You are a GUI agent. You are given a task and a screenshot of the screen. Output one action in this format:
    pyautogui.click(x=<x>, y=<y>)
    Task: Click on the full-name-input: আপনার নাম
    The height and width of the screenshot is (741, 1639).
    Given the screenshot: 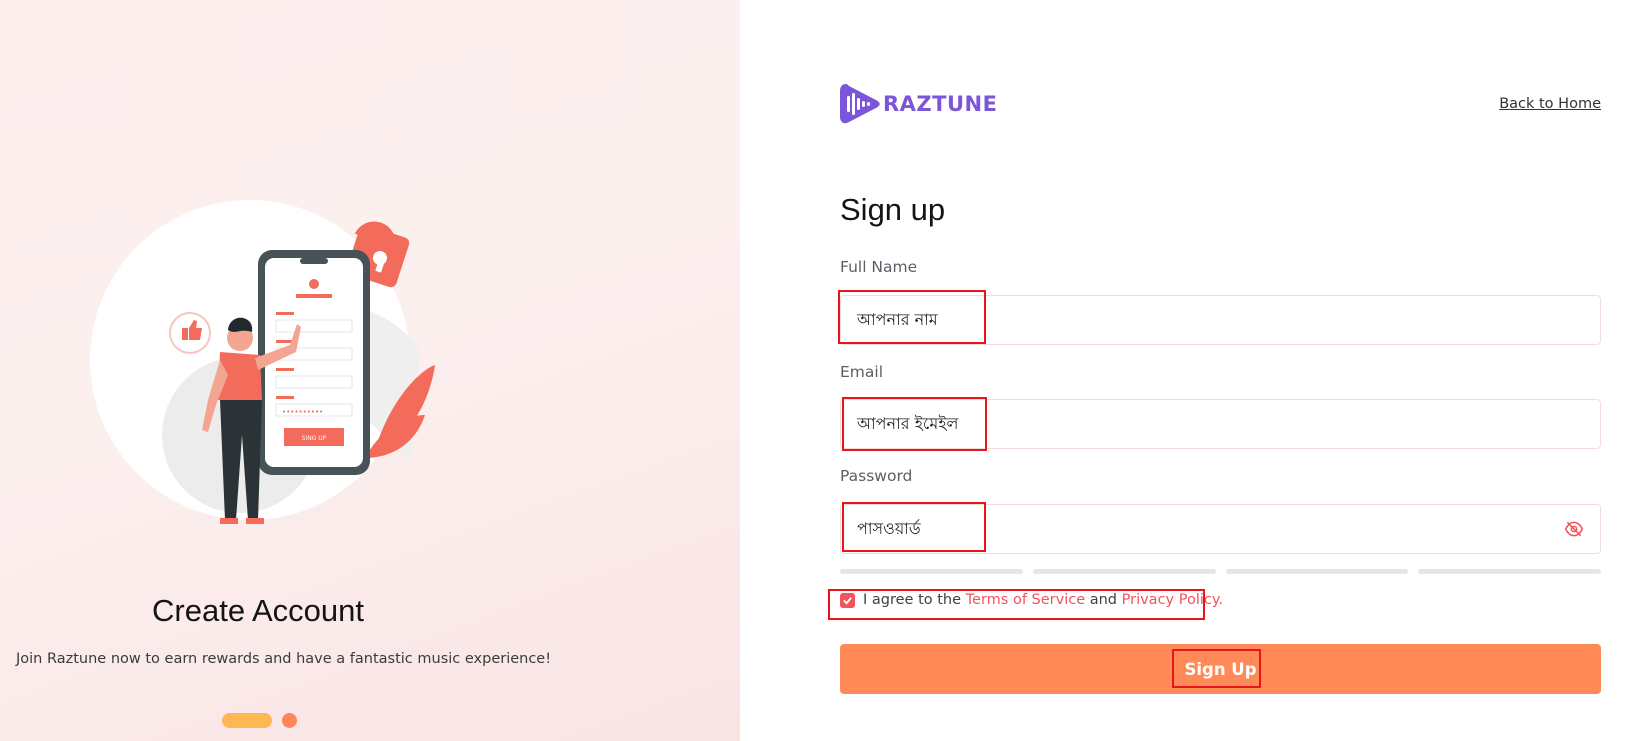 What is the action you would take?
    pyautogui.click(x=1220, y=320)
    